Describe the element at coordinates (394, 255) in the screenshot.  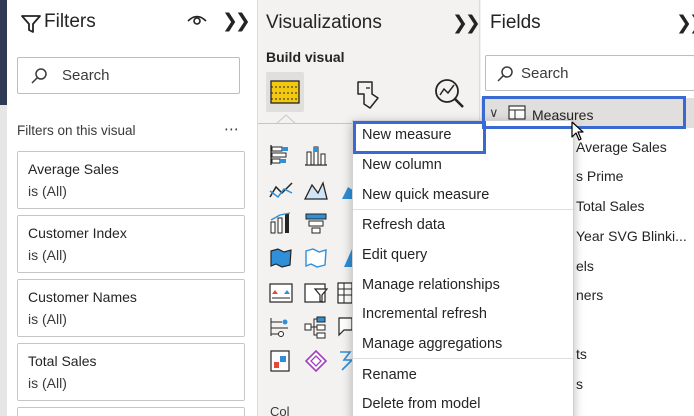
I see `menu-item-edit-query: Edit query` at that location.